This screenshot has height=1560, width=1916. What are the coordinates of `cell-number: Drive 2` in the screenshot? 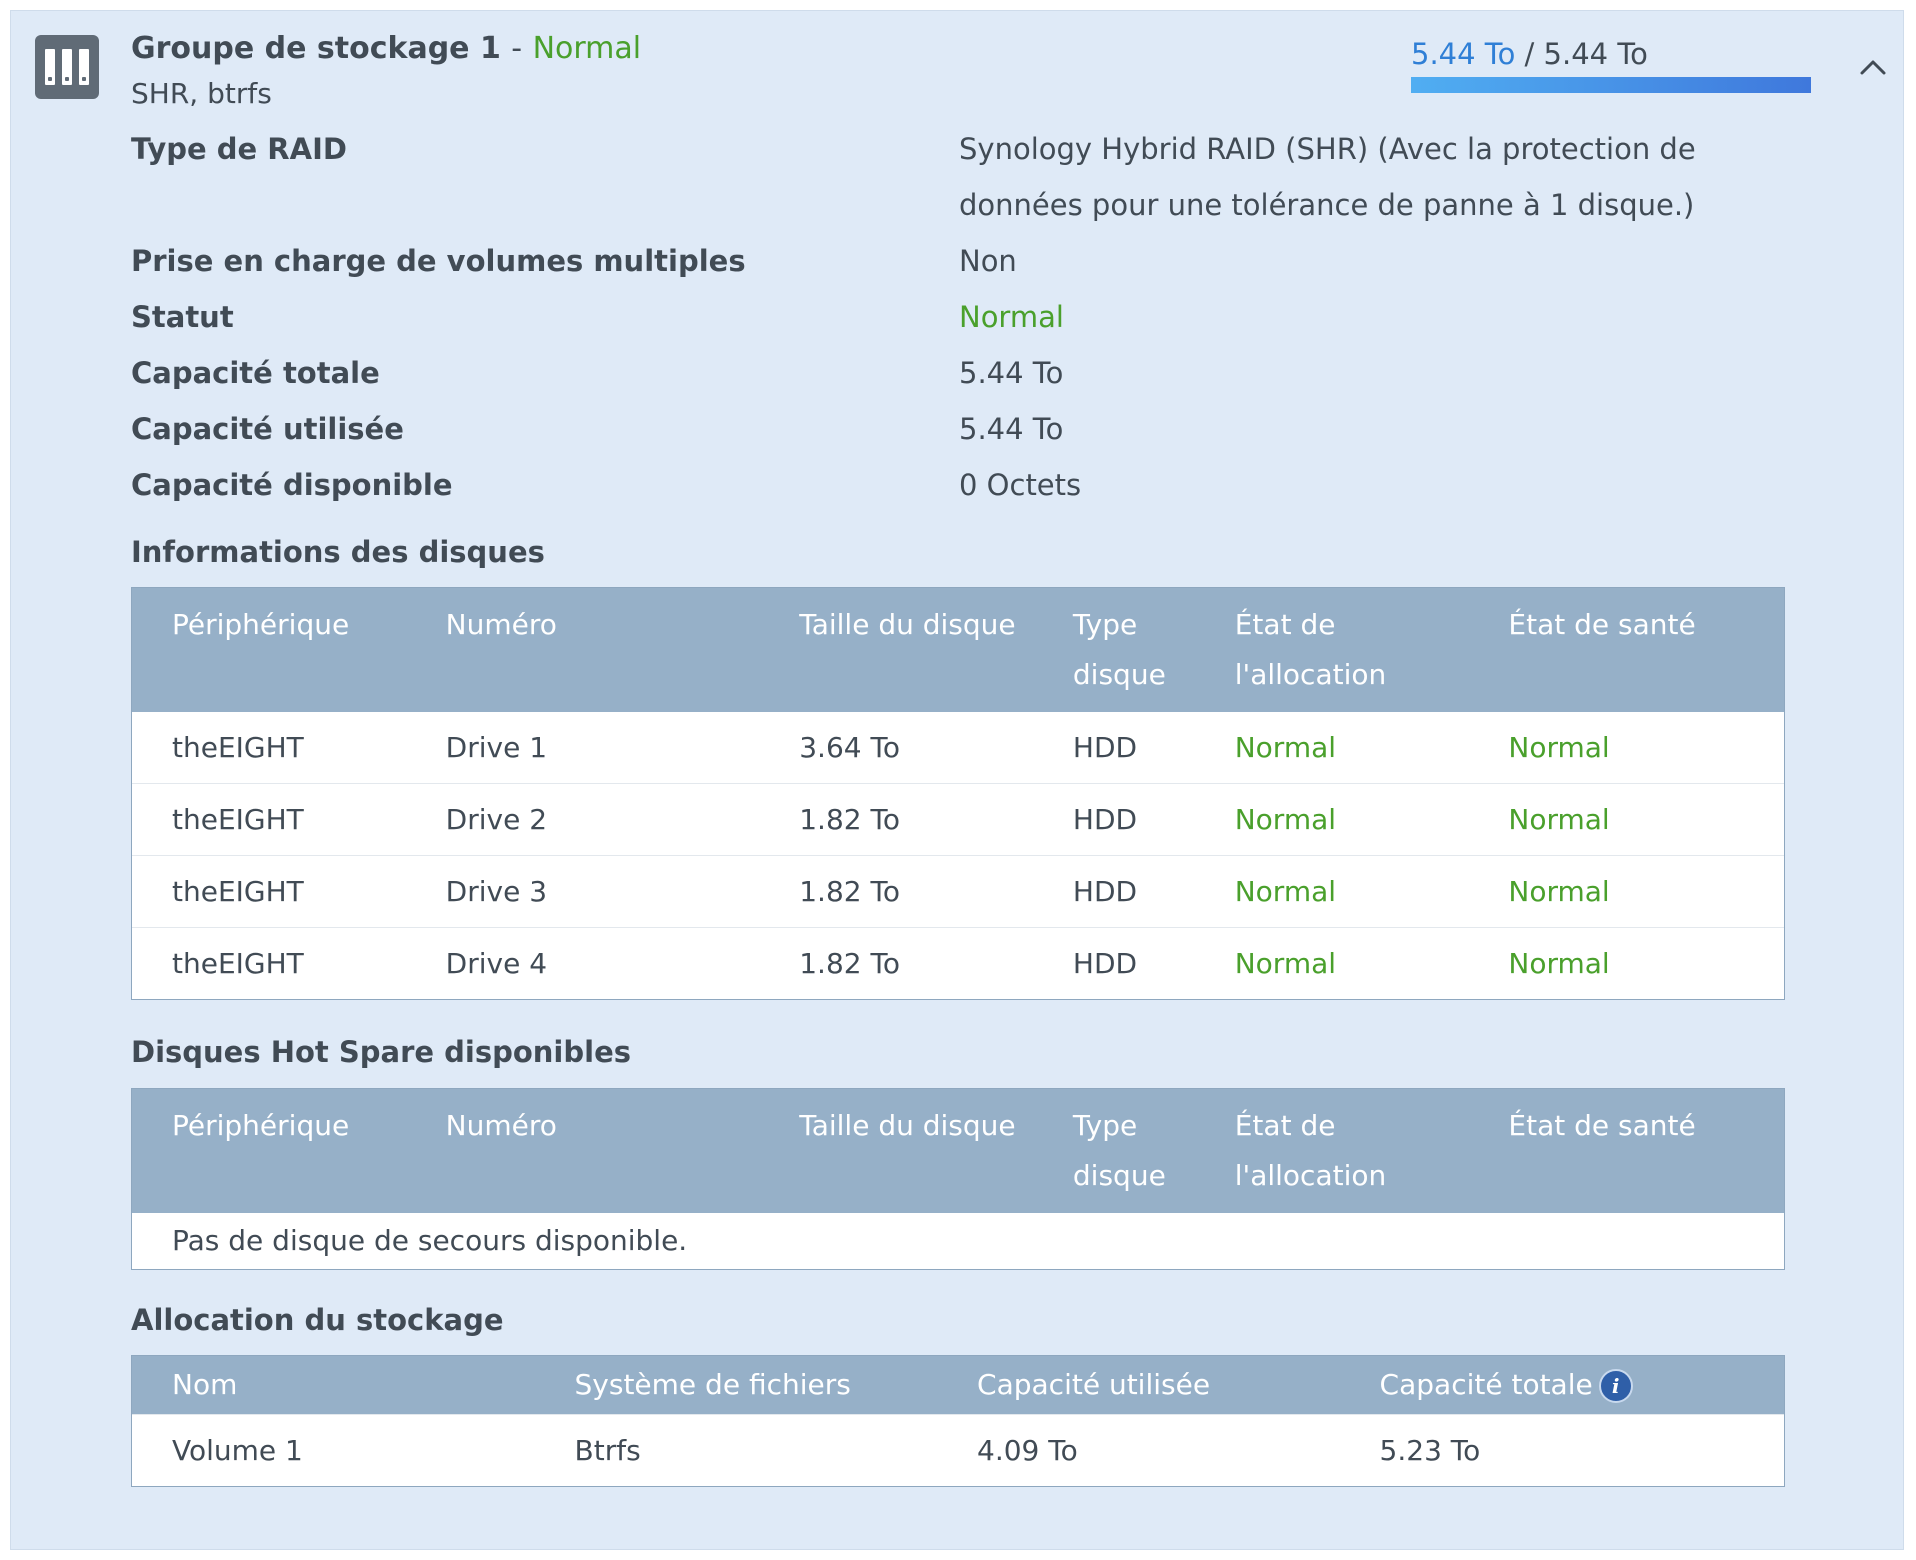 It's located at (496, 819).